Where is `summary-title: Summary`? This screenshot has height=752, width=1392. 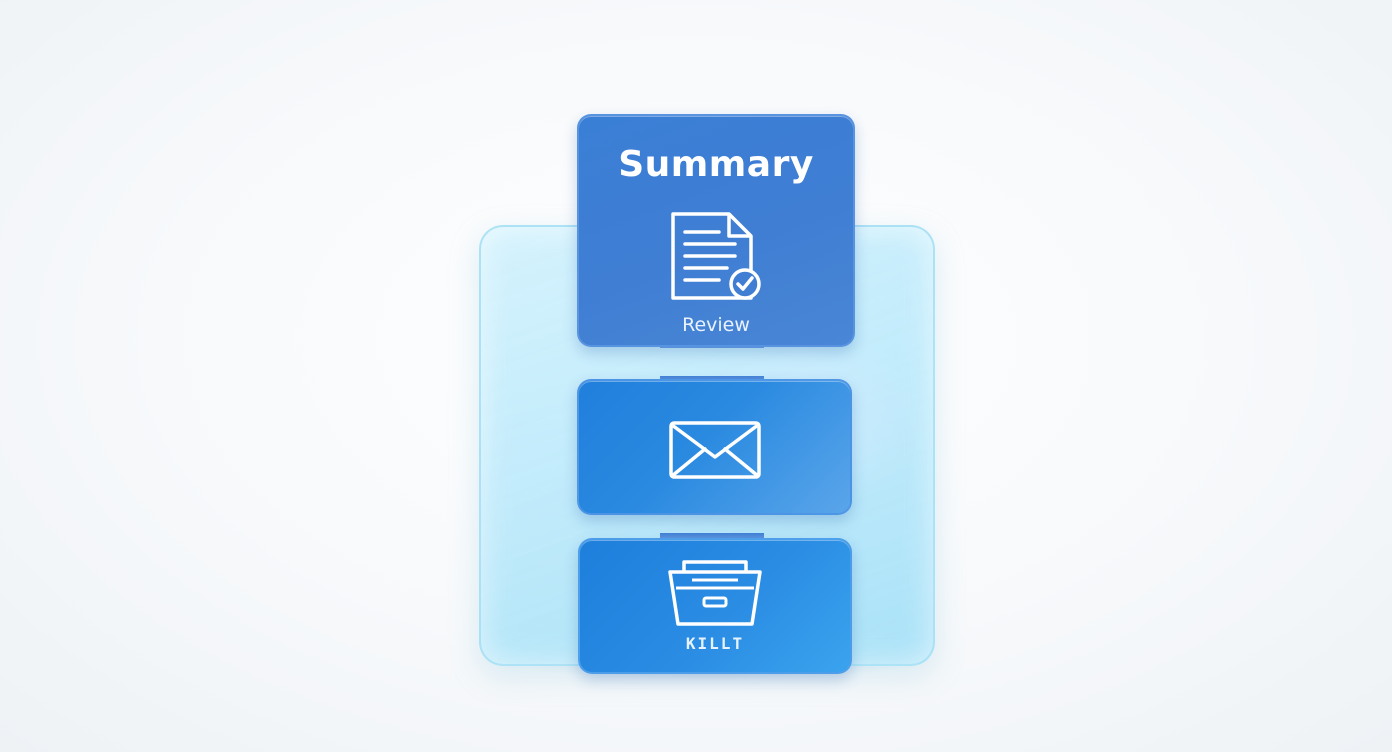 summary-title: Summary is located at coordinates (716, 164).